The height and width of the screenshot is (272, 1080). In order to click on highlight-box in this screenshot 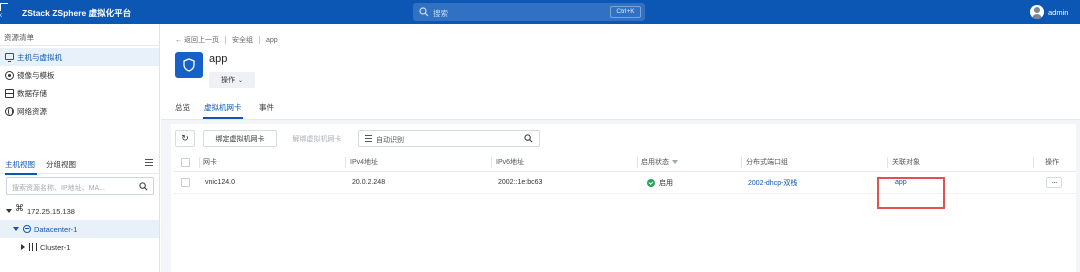, I will do `click(911, 193)`.